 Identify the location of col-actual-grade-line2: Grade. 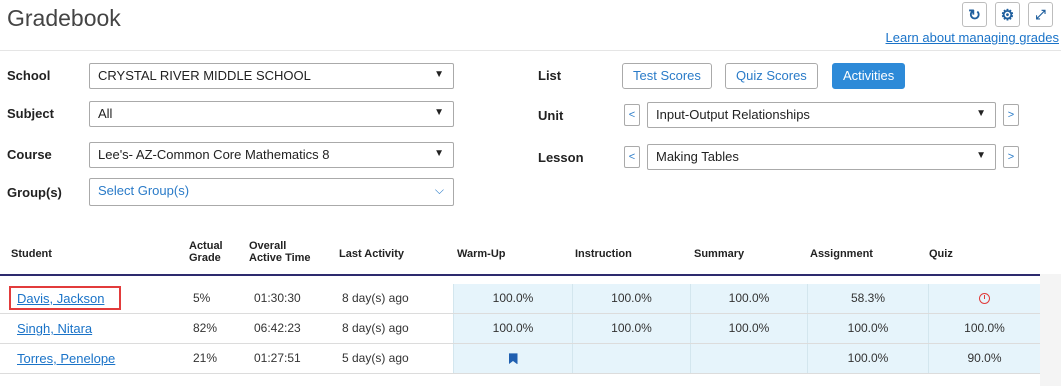
(205, 258).